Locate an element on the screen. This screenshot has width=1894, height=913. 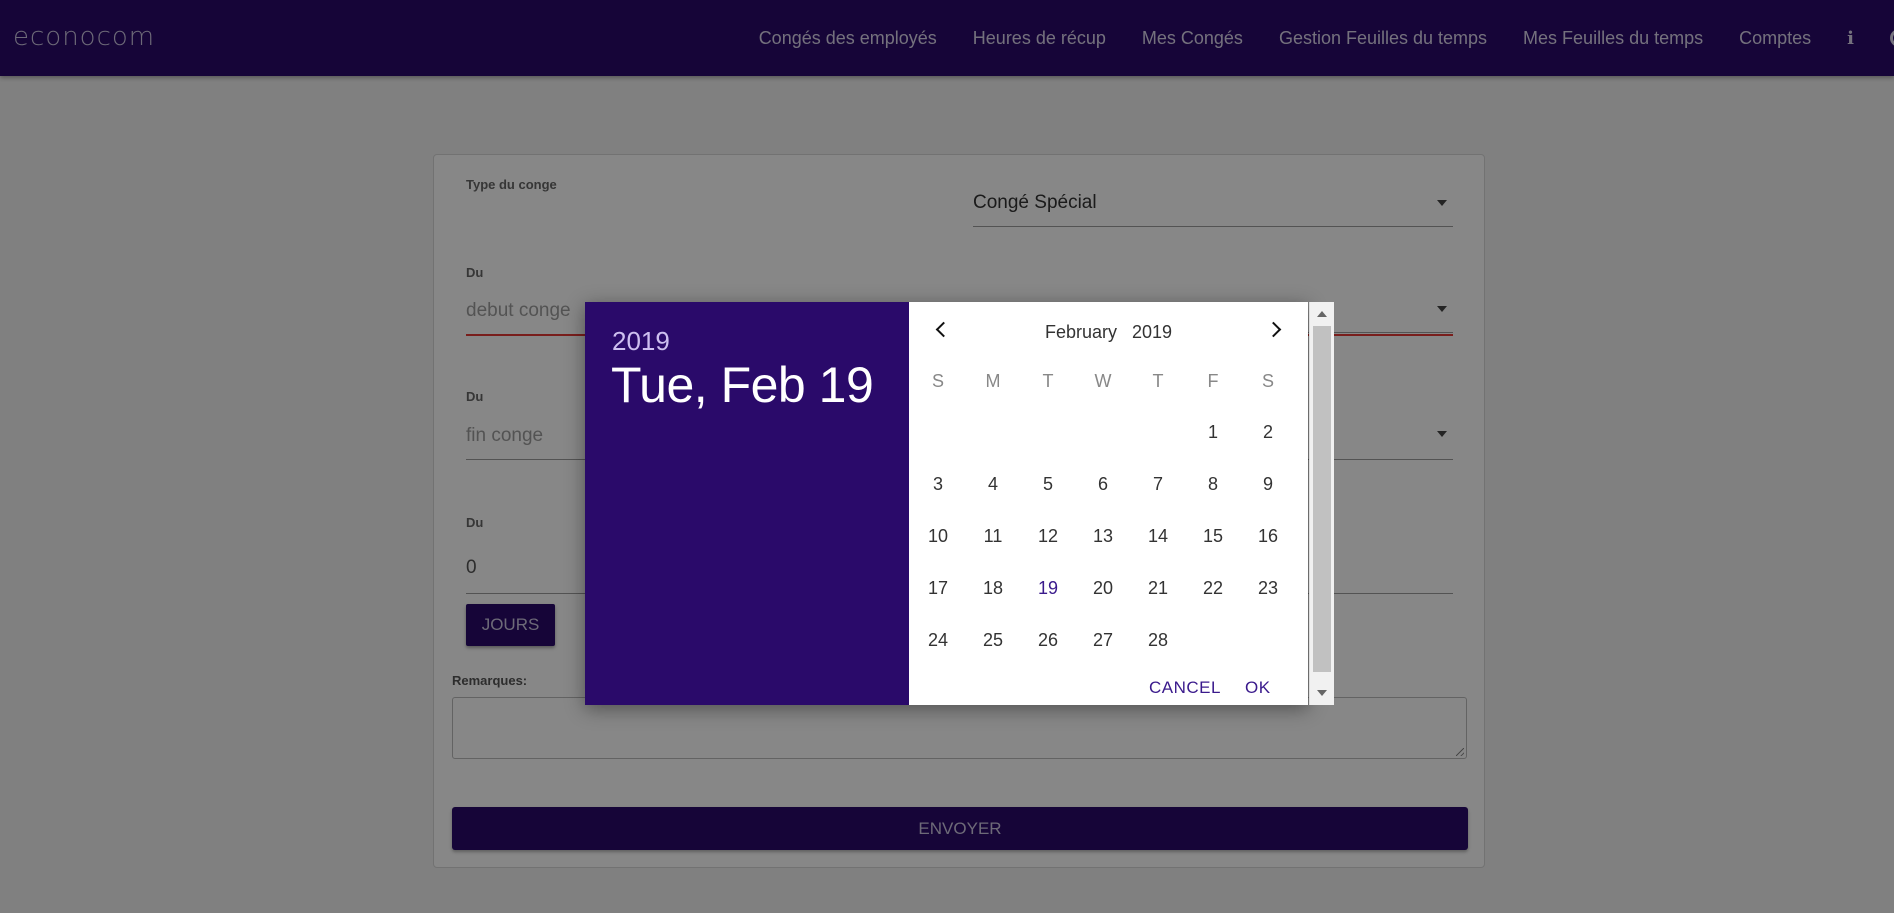
calendar-day: 21 is located at coordinates (1158, 588).